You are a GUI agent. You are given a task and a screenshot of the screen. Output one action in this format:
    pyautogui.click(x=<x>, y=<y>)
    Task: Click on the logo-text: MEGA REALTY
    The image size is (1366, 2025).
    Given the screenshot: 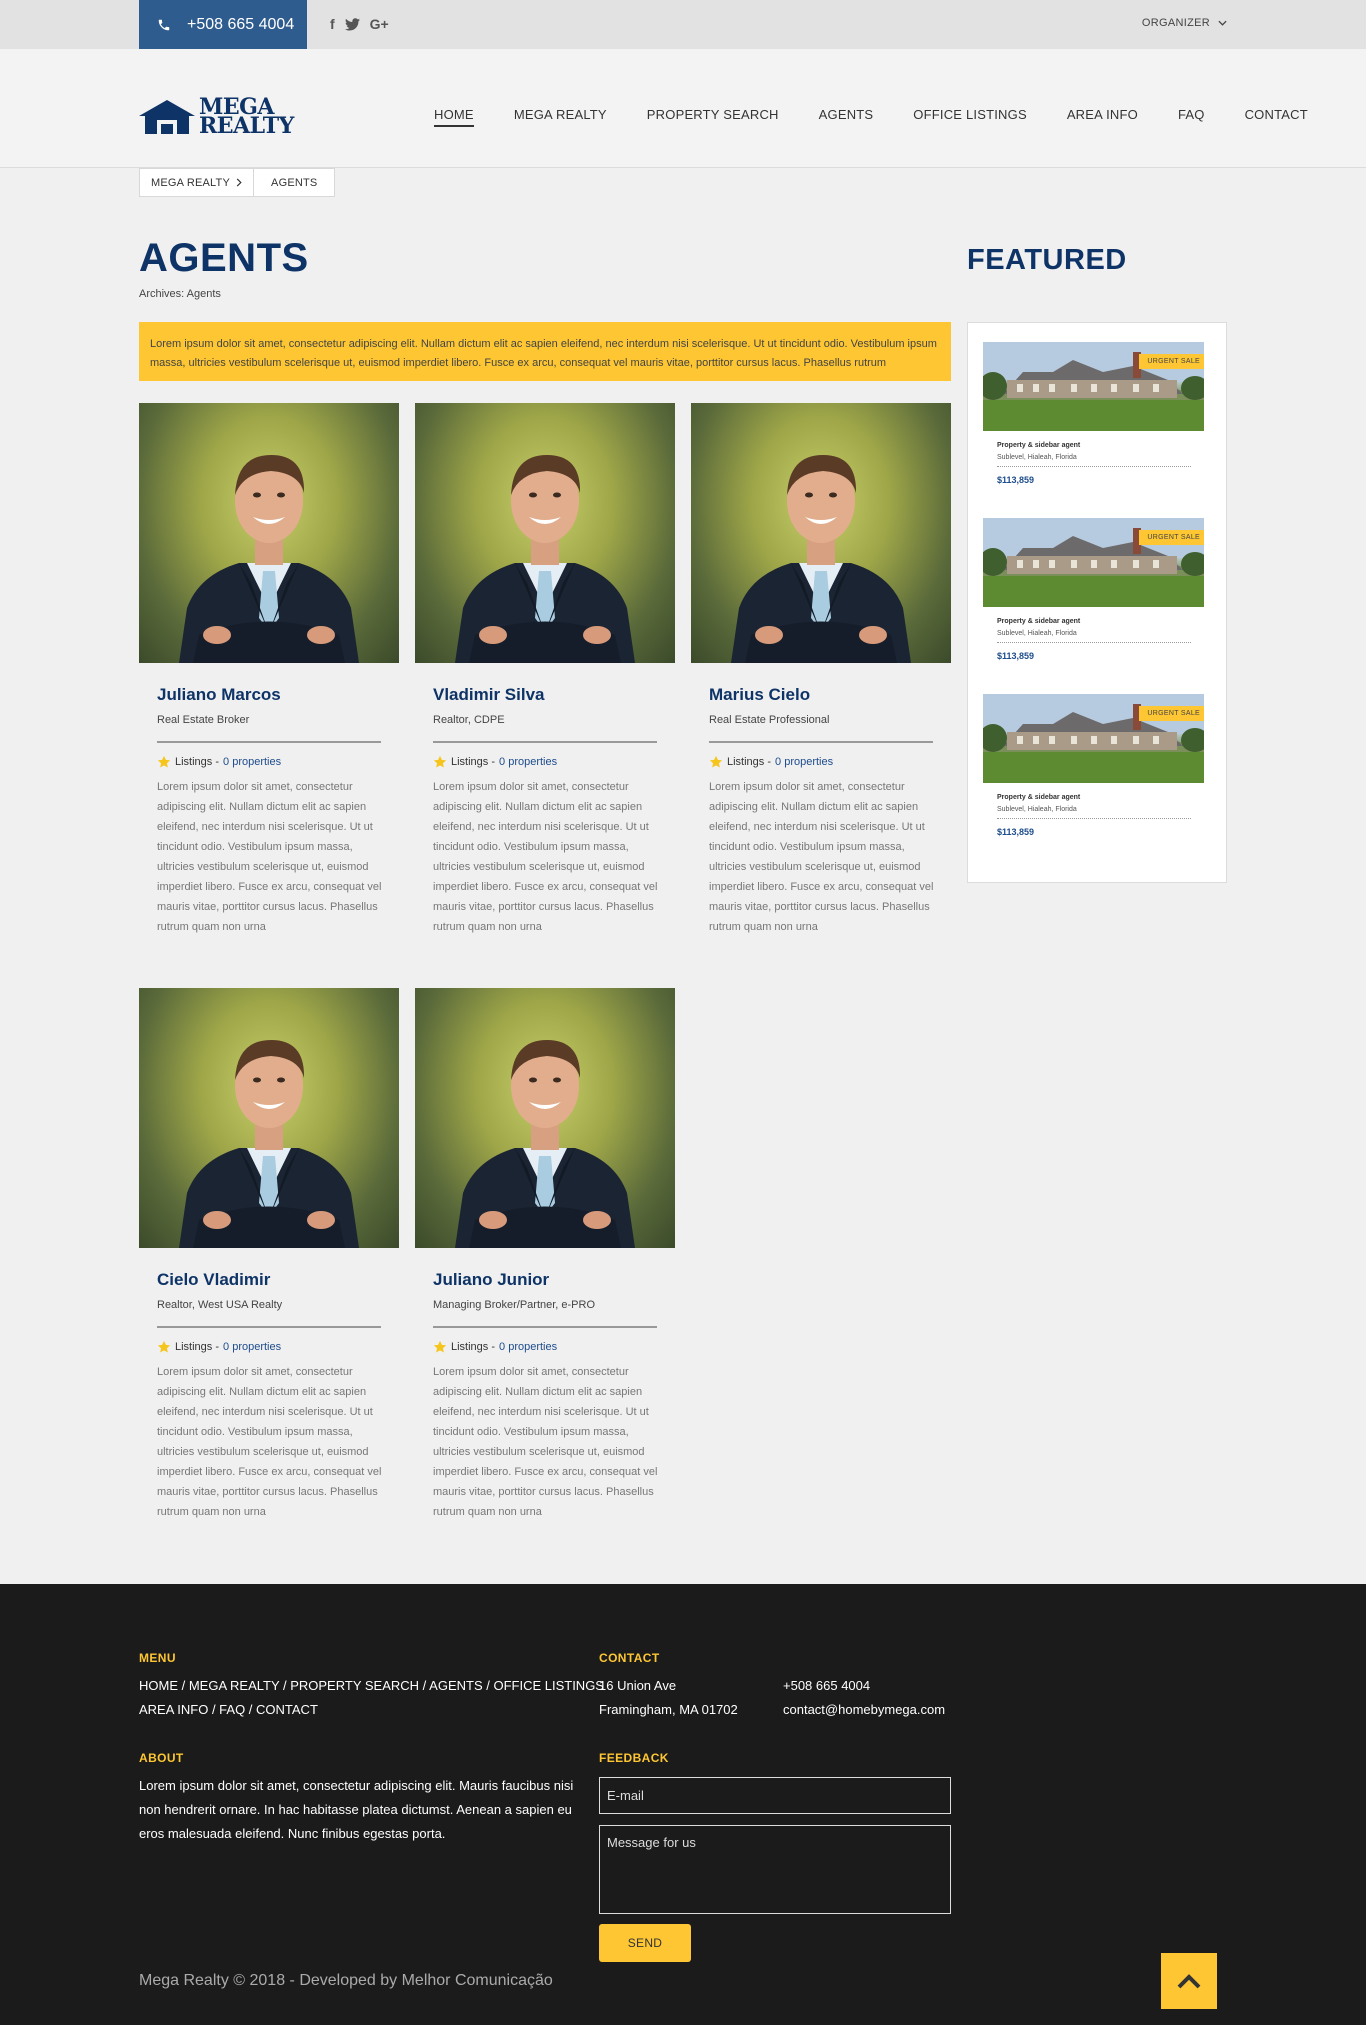 What is the action you would take?
    pyautogui.click(x=246, y=116)
    